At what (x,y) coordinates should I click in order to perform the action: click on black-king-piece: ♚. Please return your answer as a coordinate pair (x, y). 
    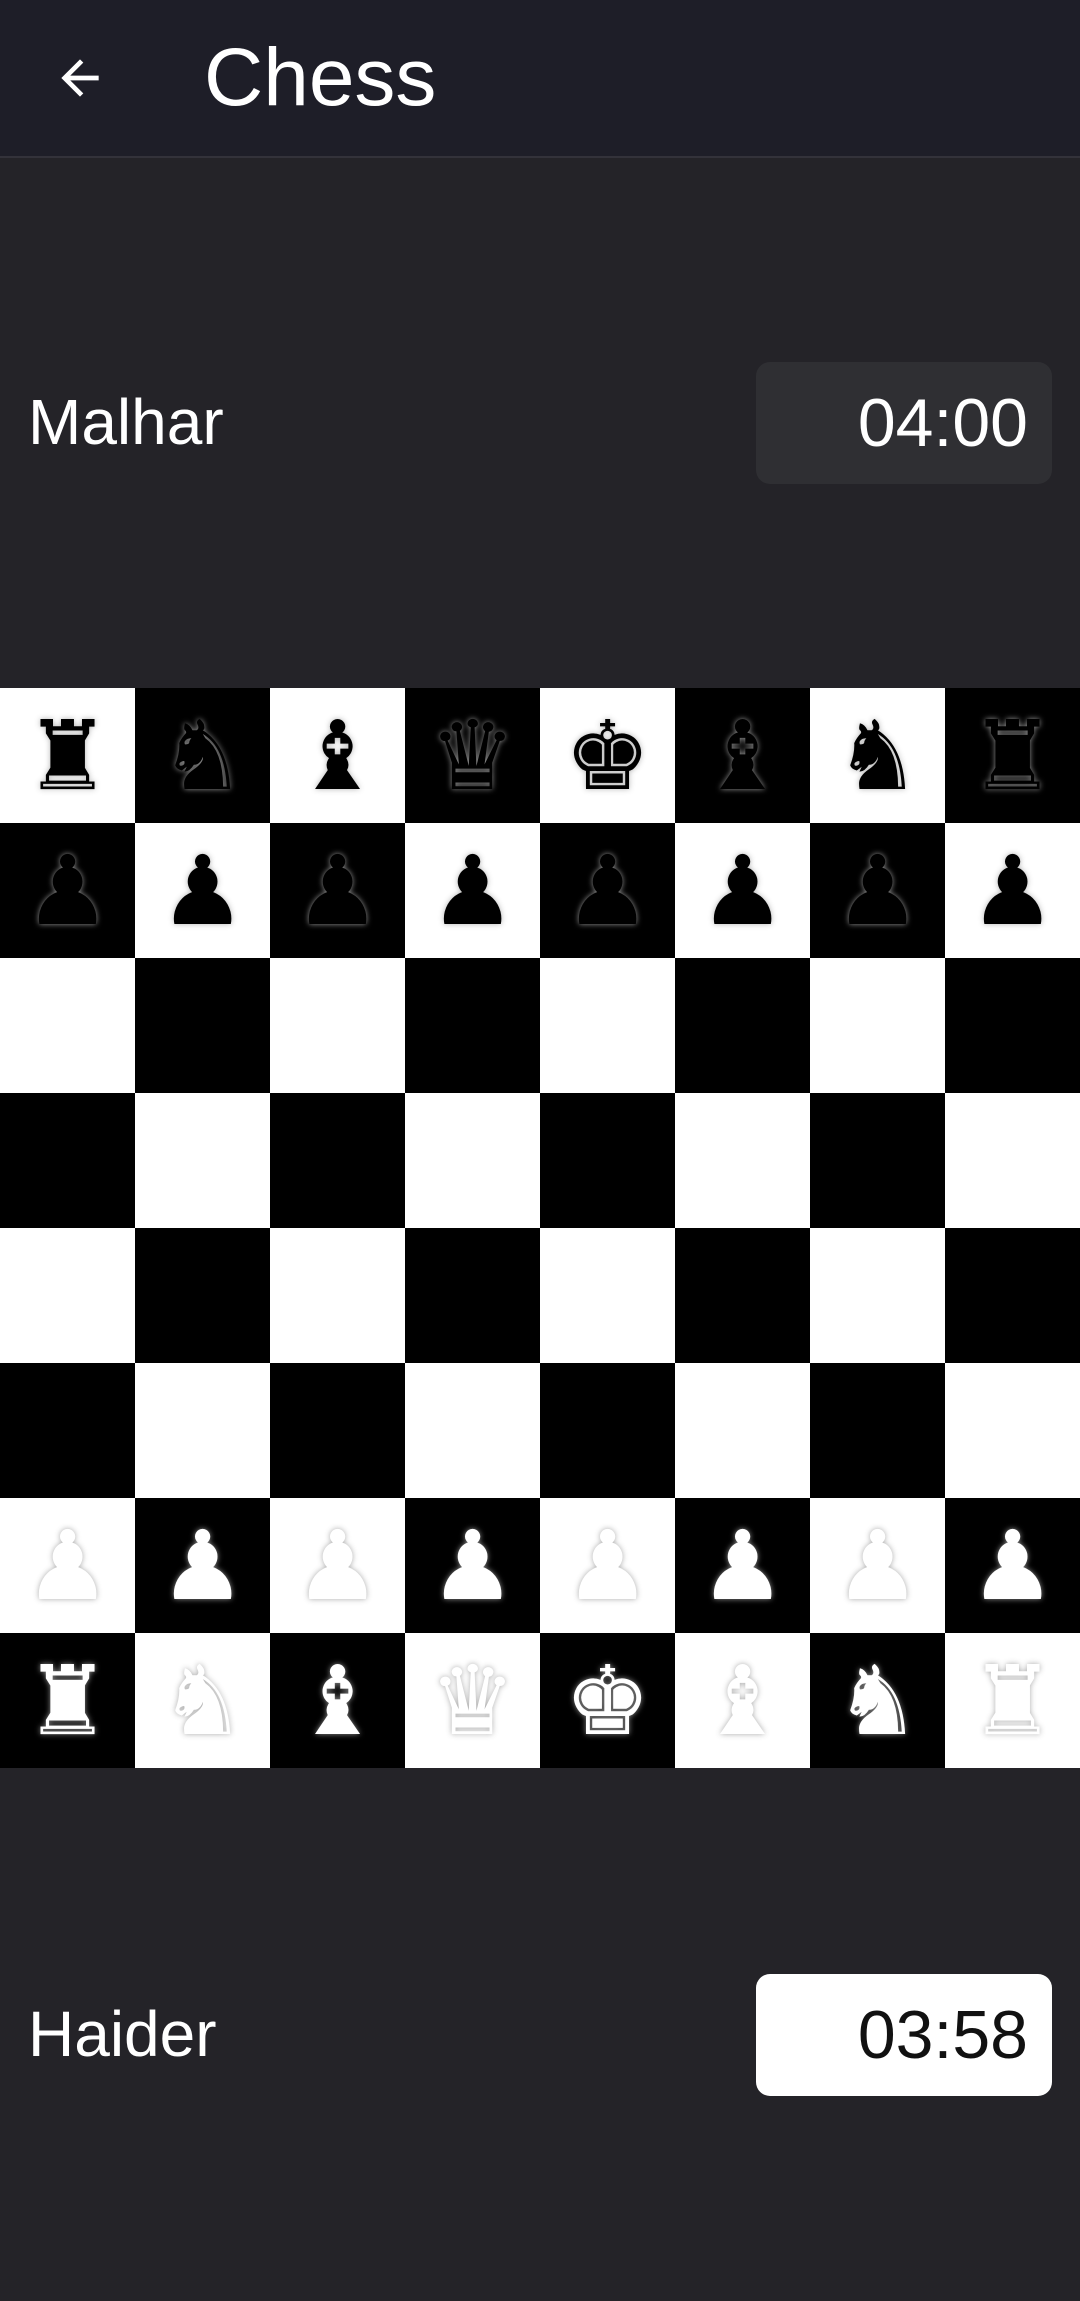
    Looking at the image, I should click on (607, 756).